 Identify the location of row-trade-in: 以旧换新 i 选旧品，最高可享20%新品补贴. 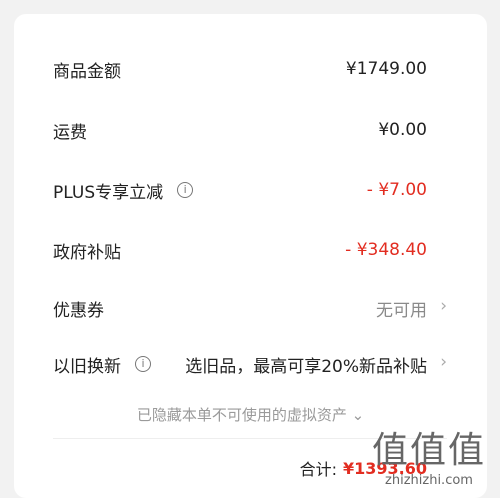
(240, 364).